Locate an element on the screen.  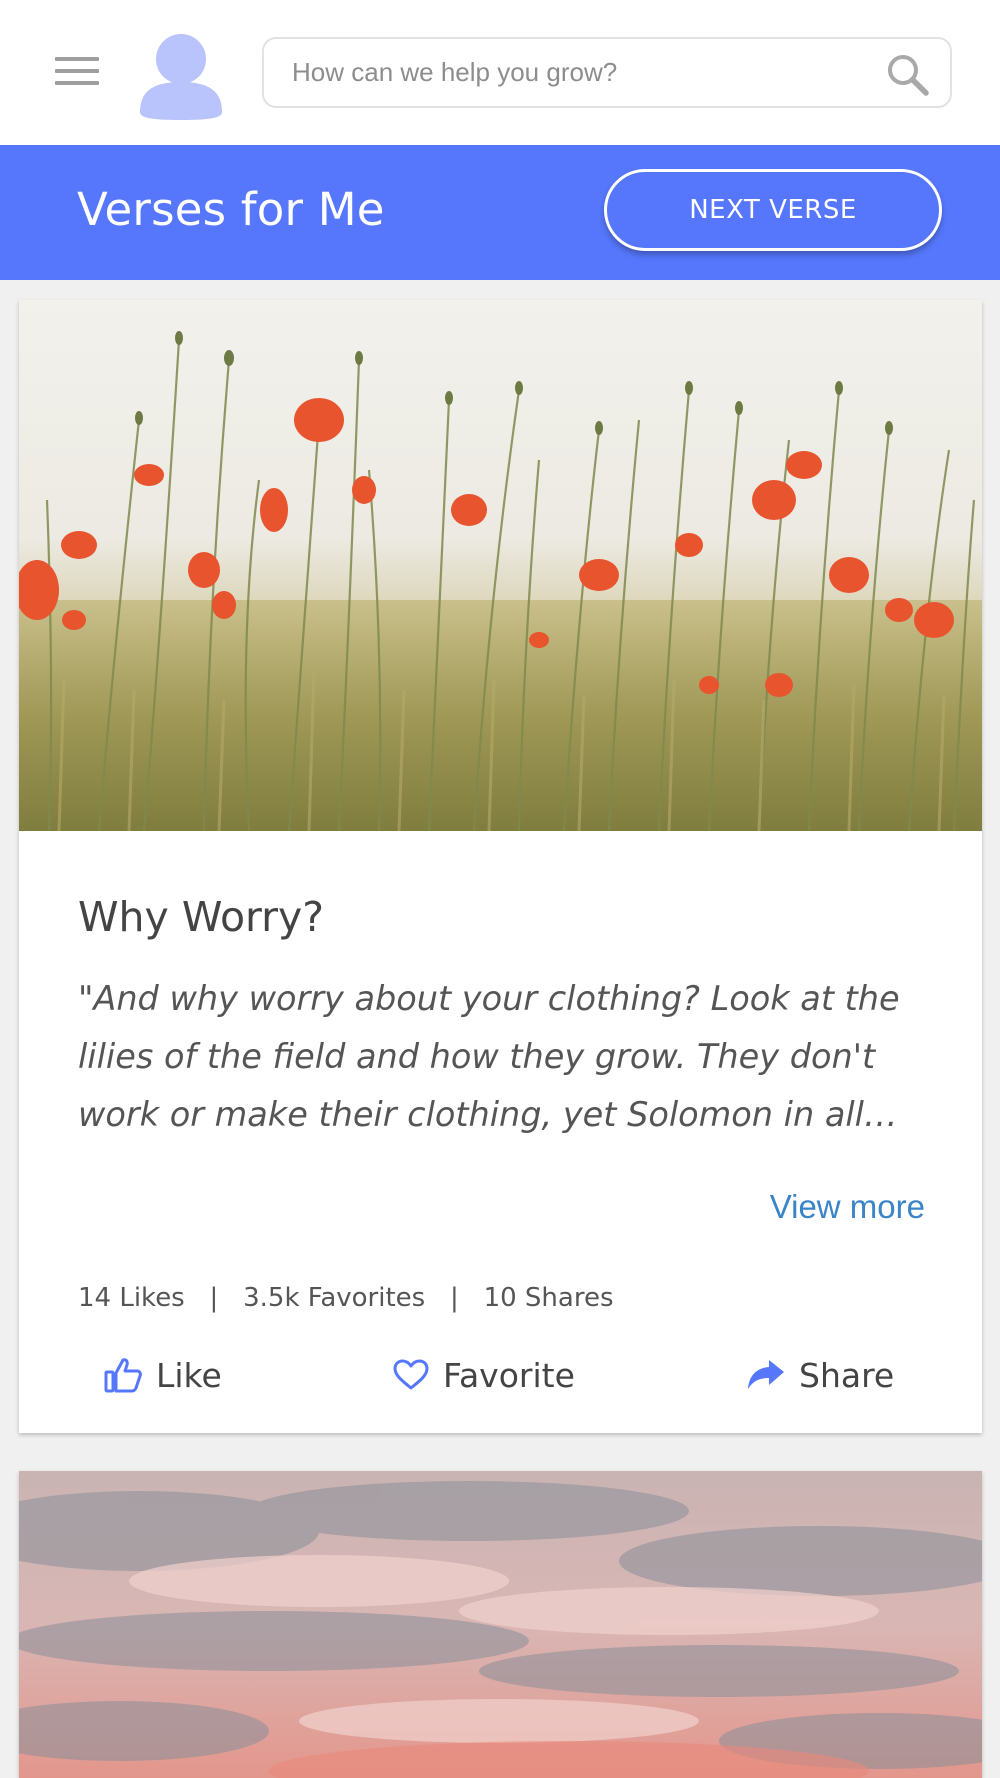
search-bar is located at coordinates (607, 72).